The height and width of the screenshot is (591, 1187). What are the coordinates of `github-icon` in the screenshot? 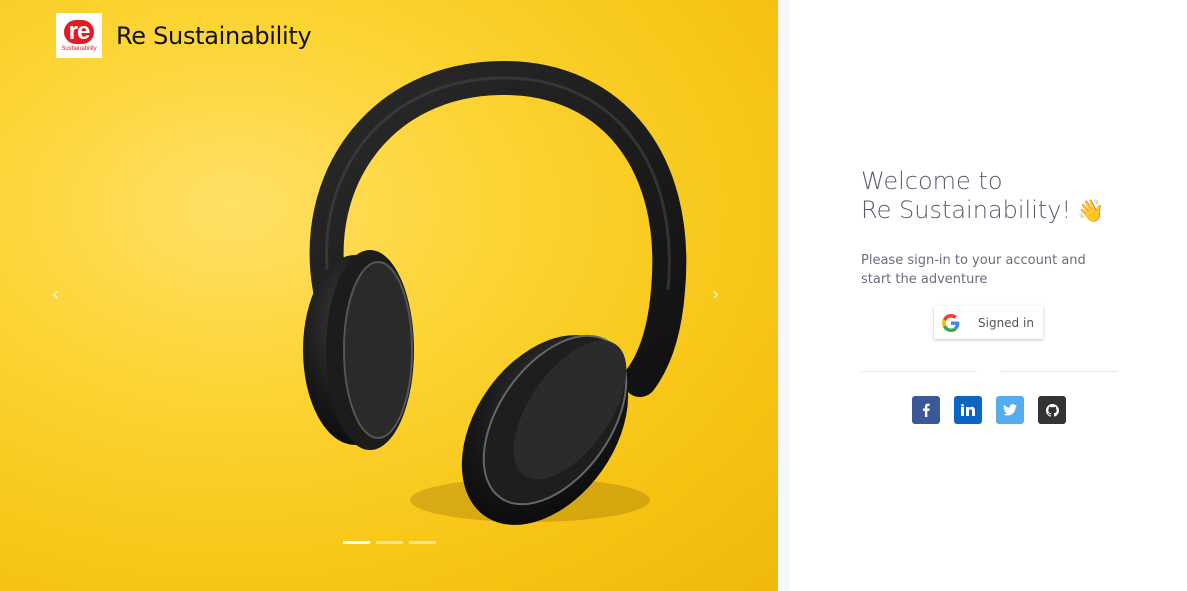 It's located at (1052, 410).